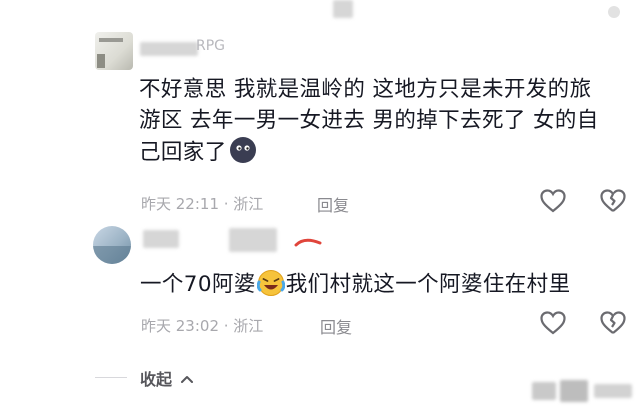 The width and height of the screenshot is (640, 408). I want to click on chevron-up-icon, so click(187, 378).